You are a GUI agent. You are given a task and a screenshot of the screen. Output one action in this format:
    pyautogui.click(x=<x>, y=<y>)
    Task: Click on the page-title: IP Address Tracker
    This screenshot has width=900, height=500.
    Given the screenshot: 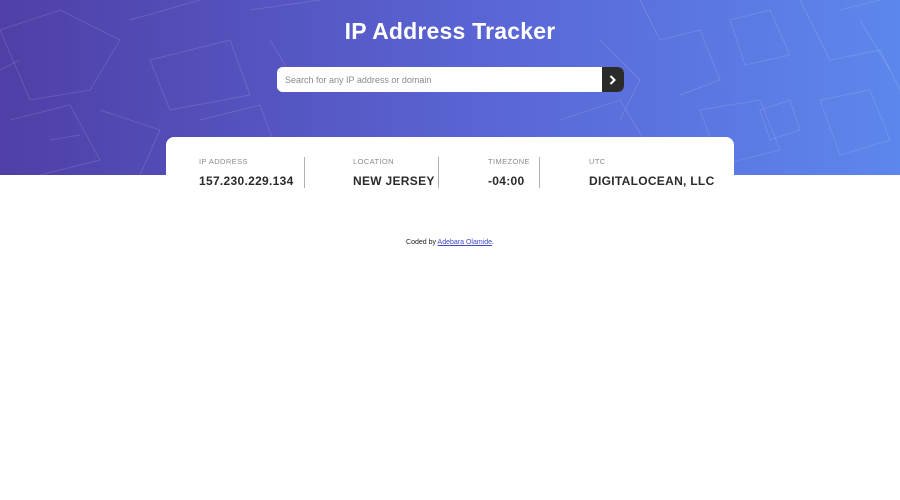 What is the action you would take?
    pyautogui.click(x=450, y=31)
    